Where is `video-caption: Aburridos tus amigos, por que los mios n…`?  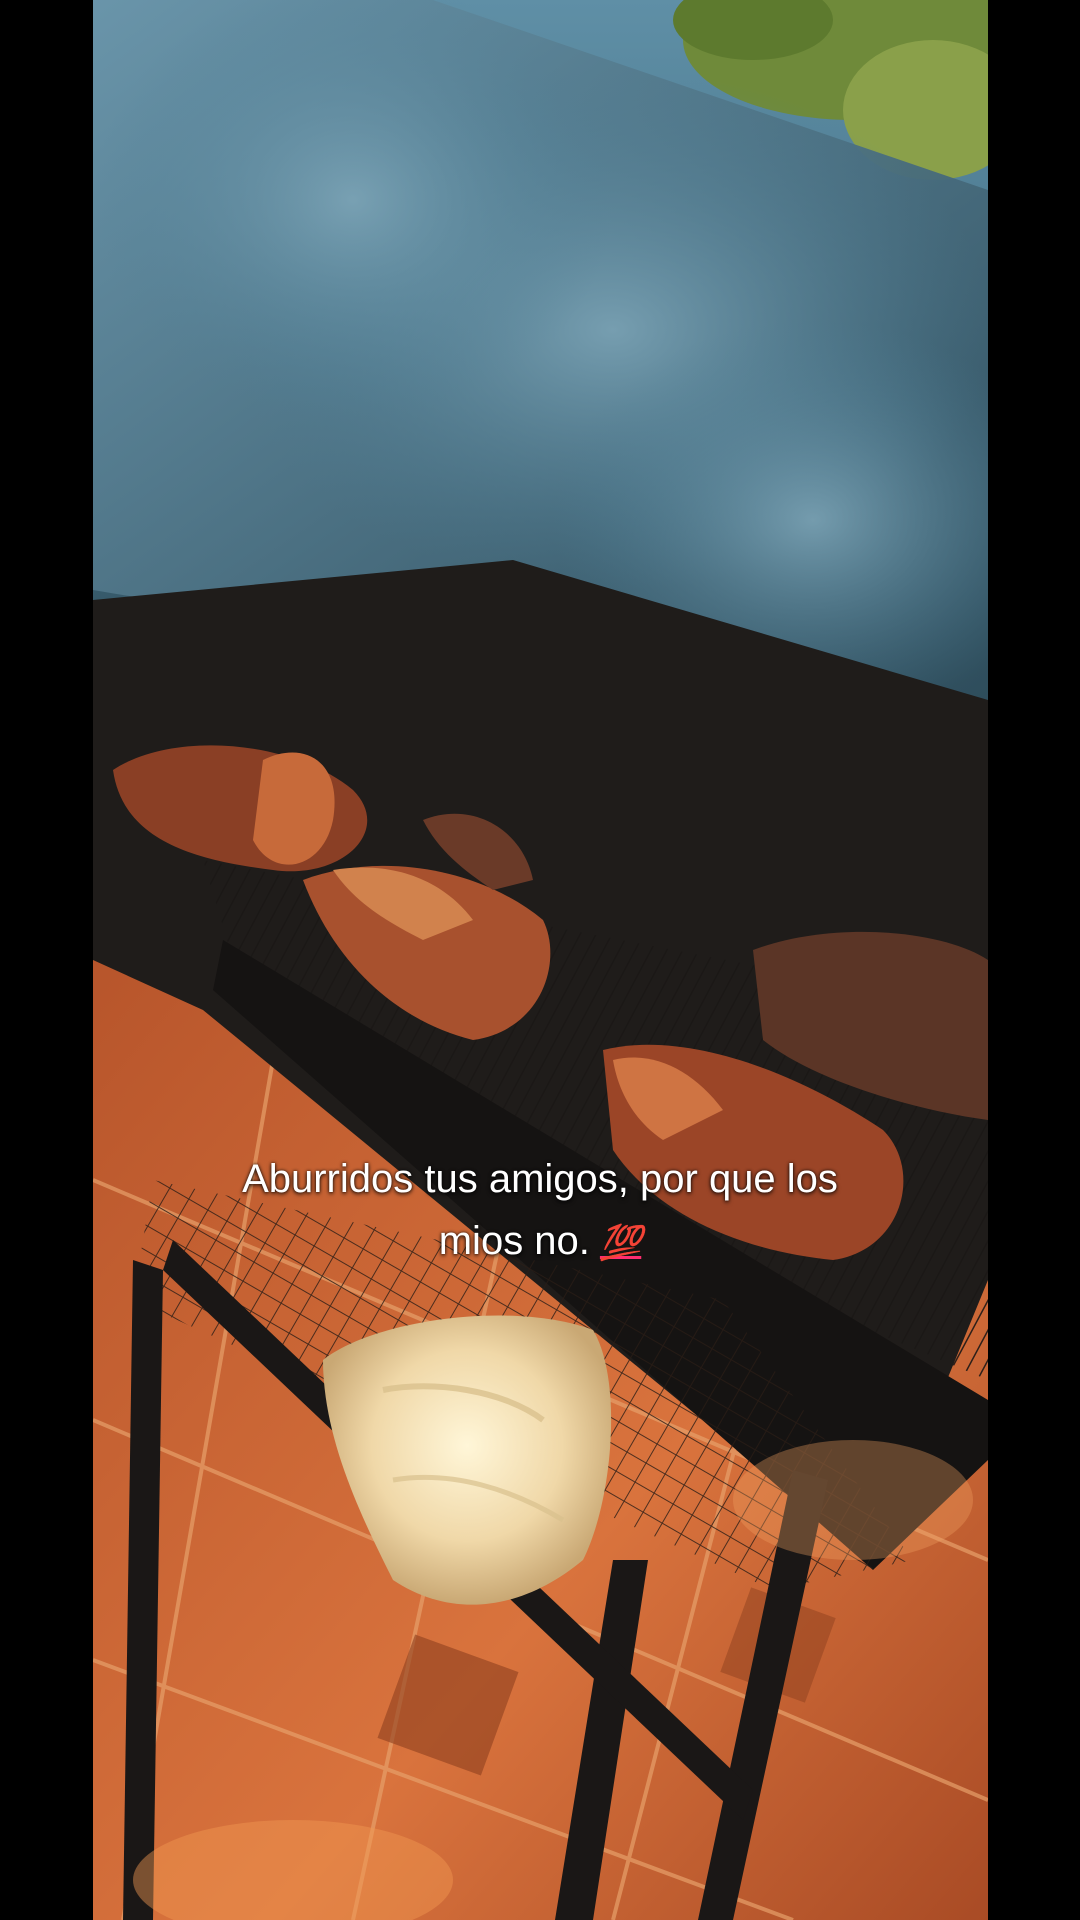
video-caption: Aburridos tus amigos, por que los mios n… is located at coordinates (540, 1211).